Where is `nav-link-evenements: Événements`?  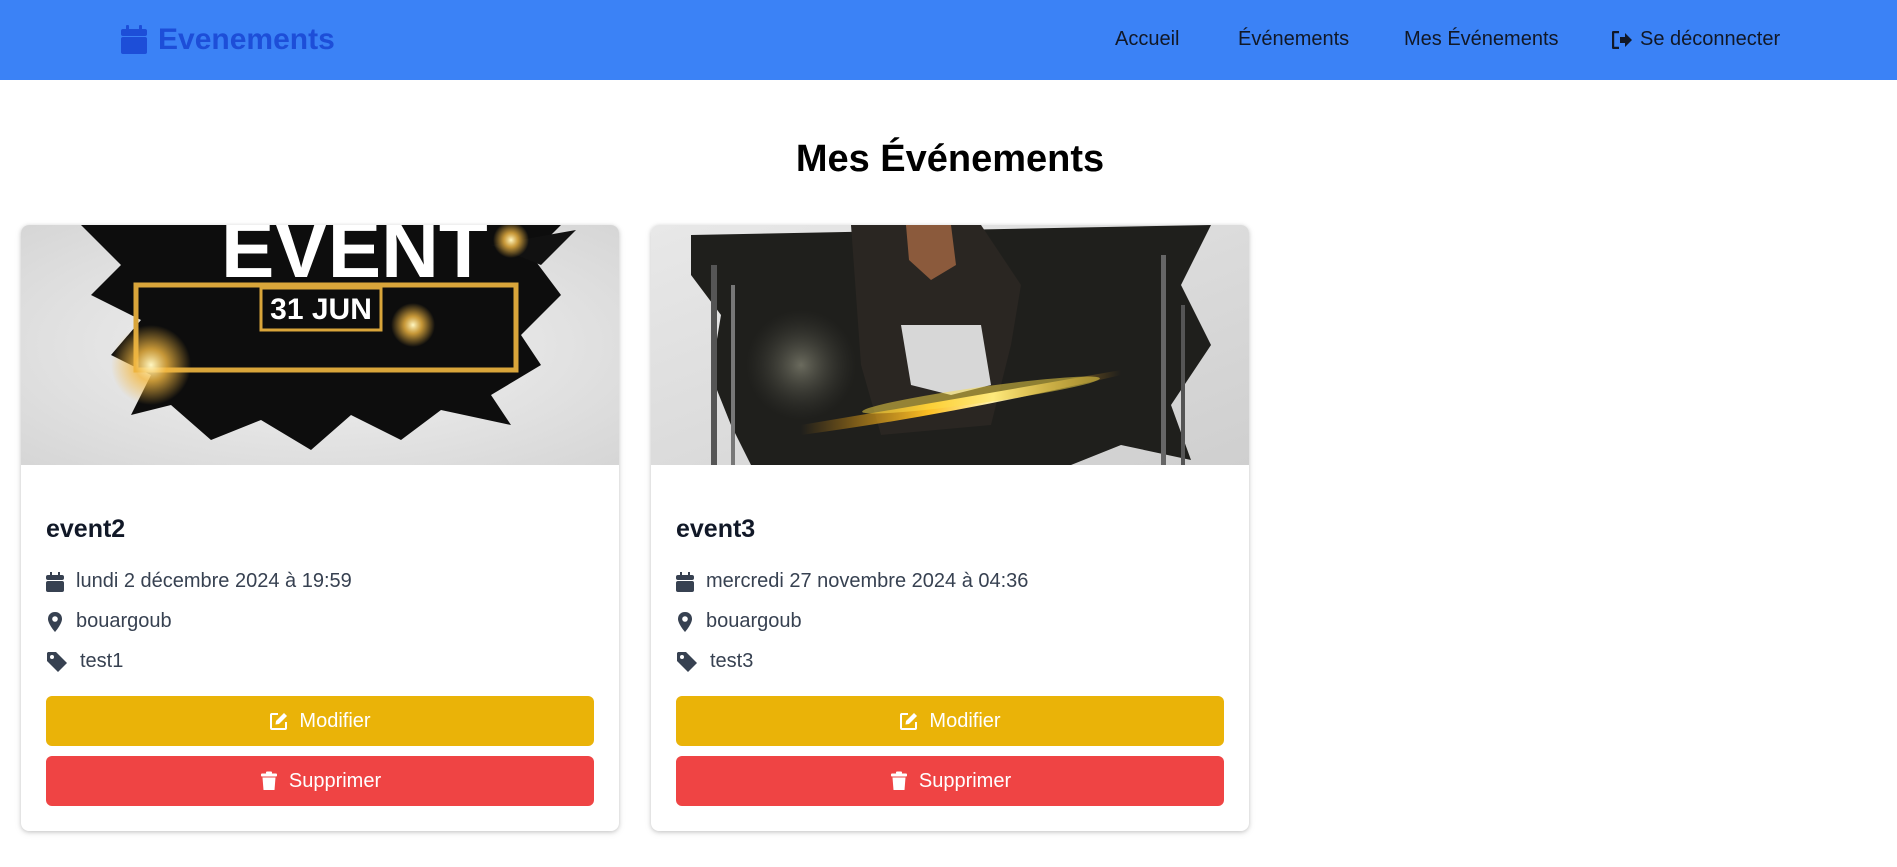
nav-link-evenements: Événements is located at coordinates (1293, 39).